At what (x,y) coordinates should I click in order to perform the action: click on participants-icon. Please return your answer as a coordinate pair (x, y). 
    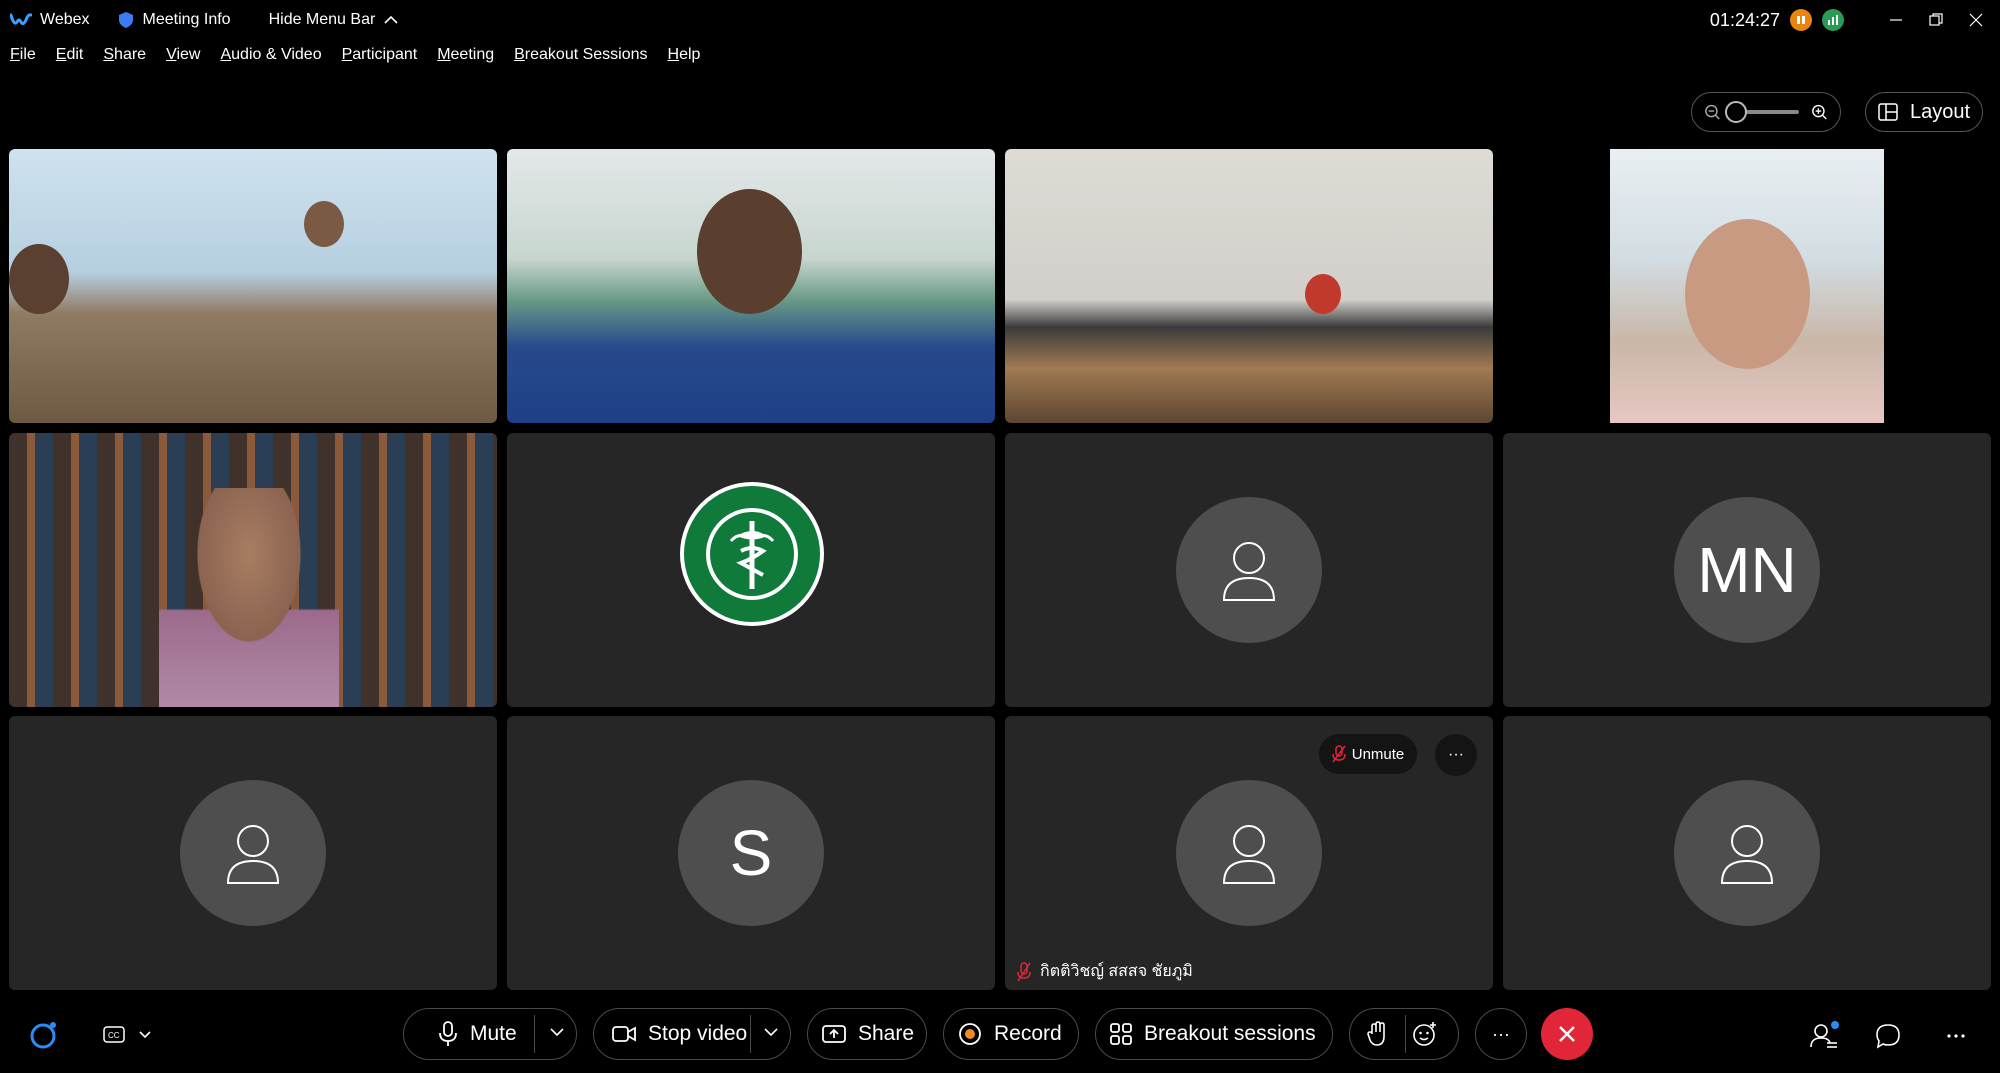
    Looking at the image, I should click on (1824, 1036).